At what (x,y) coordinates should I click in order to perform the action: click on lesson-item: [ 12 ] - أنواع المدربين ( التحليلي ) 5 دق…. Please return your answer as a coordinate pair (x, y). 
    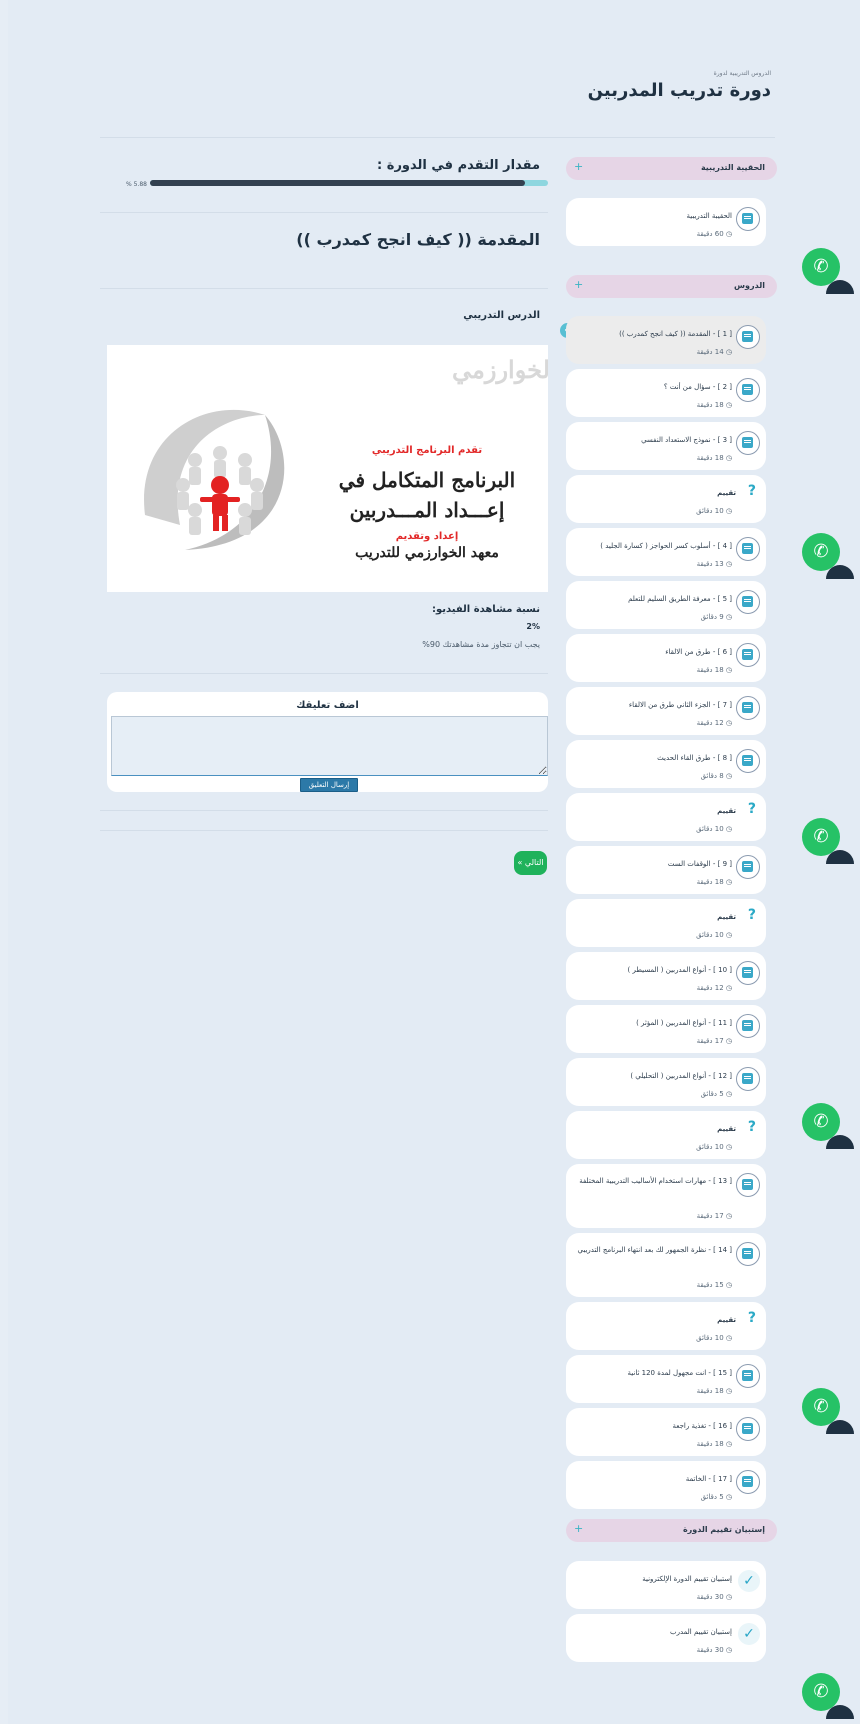
    Looking at the image, I should click on (666, 1082).